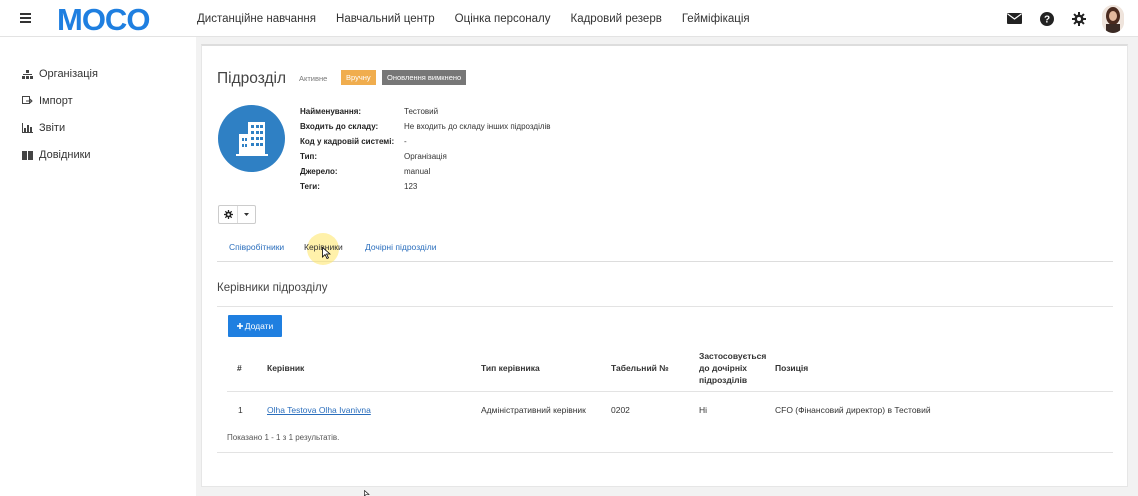 This screenshot has width=1138, height=496. What do you see at coordinates (240, 410) in the screenshot?
I see `cell-number: 1` at bounding box center [240, 410].